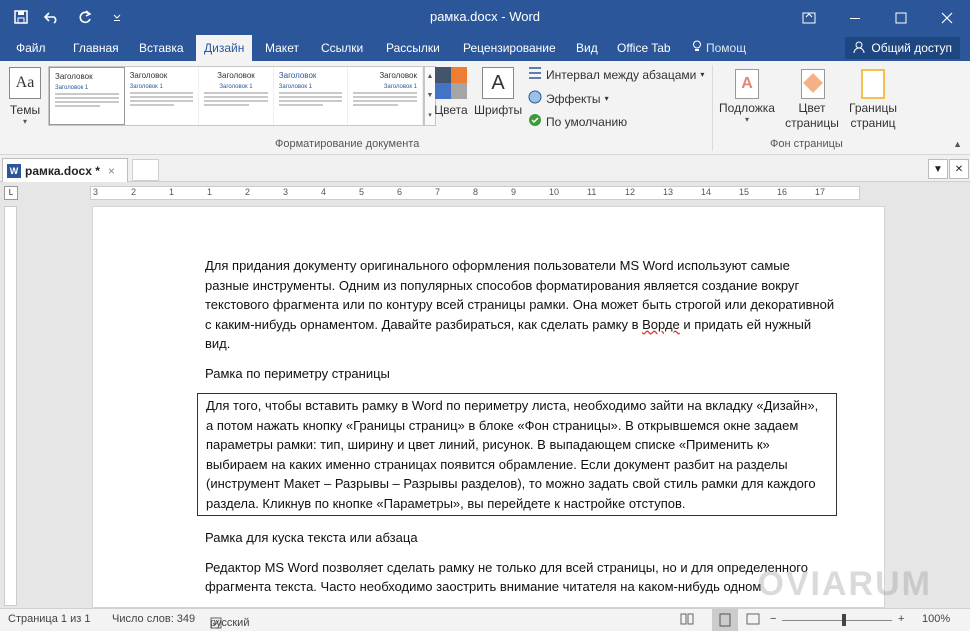 Image resolution: width=970 pixels, height=631 pixels. I want to click on effects-button: Эффекты ▾, so click(568, 98).